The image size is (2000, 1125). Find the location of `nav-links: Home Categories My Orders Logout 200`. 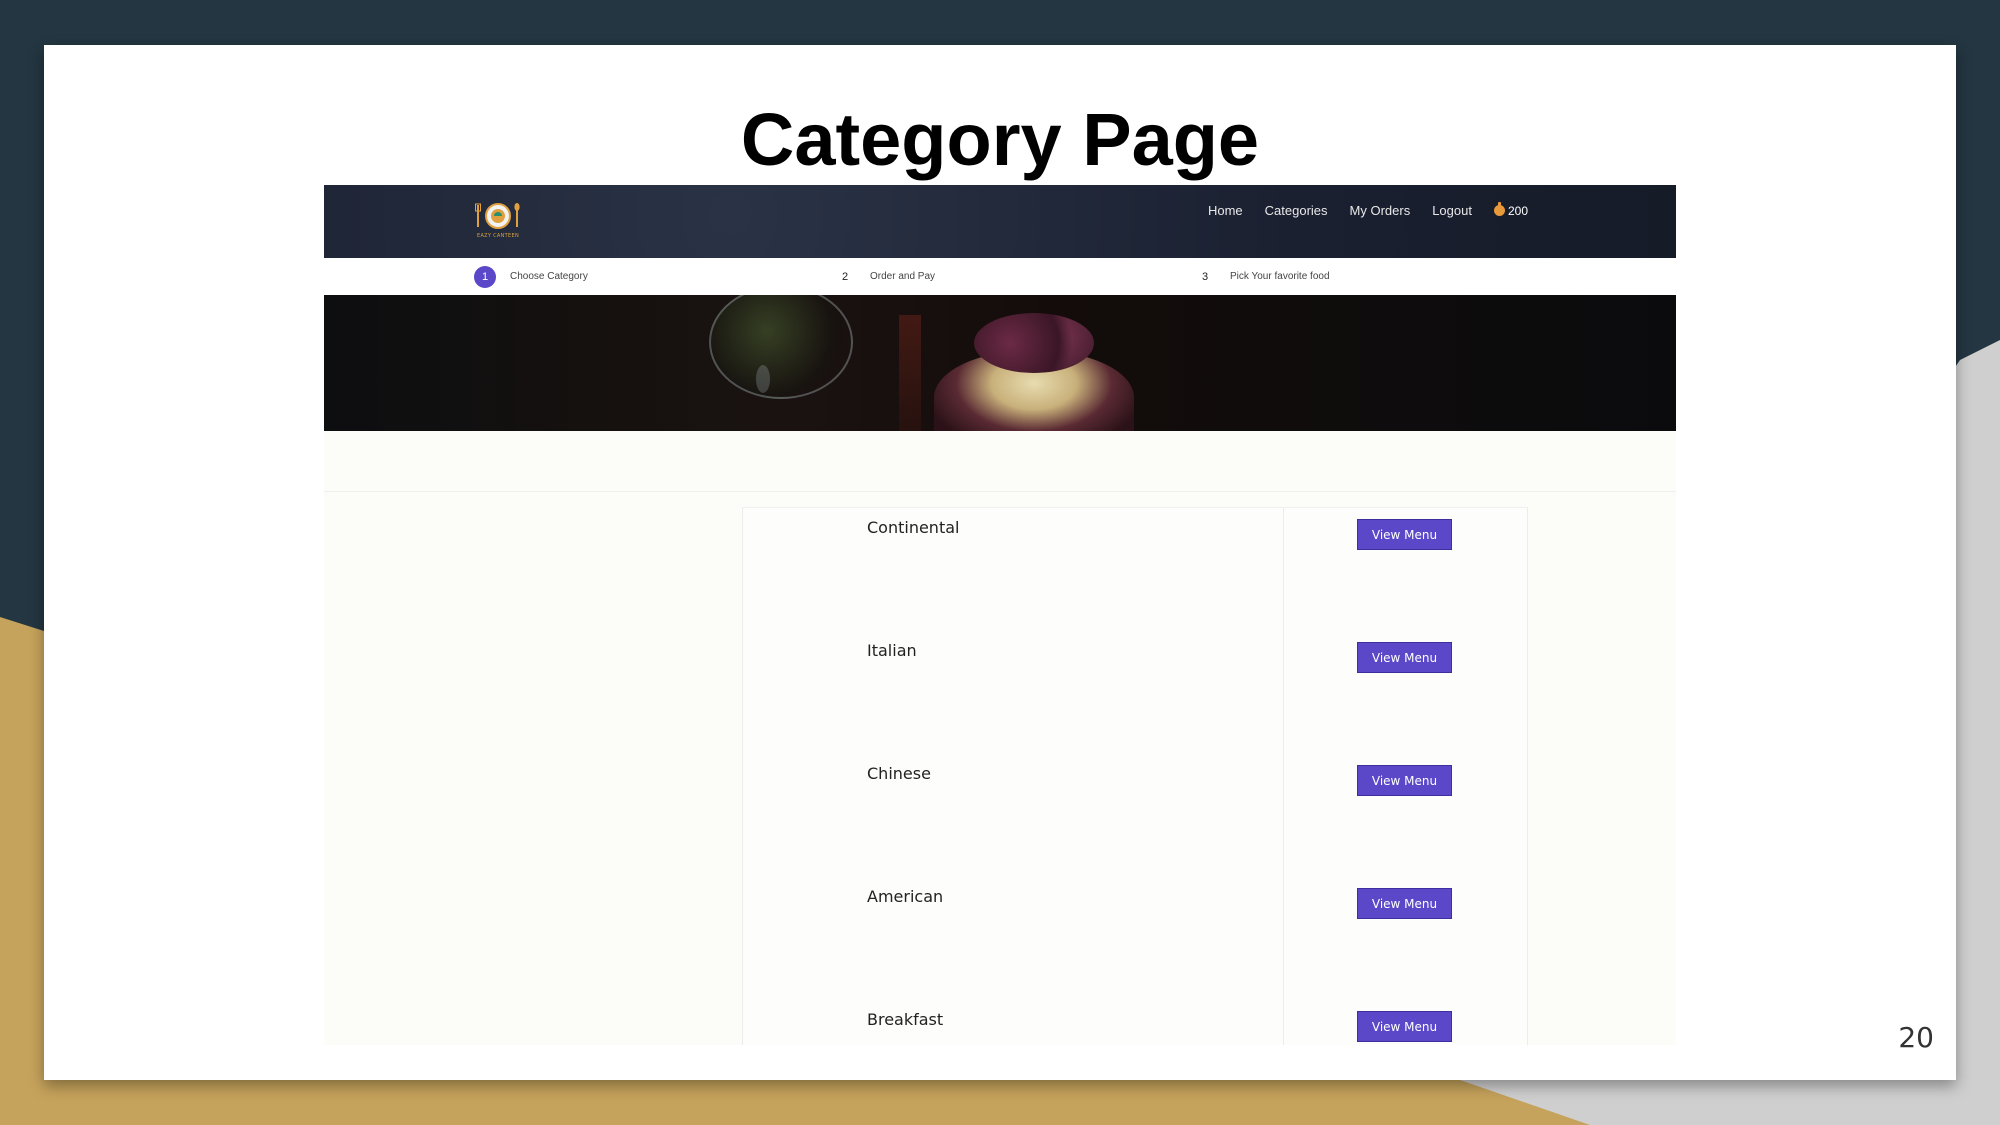

nav-links: Home Categories My Orders Logout 200 is located at coordinates (1357, 210).